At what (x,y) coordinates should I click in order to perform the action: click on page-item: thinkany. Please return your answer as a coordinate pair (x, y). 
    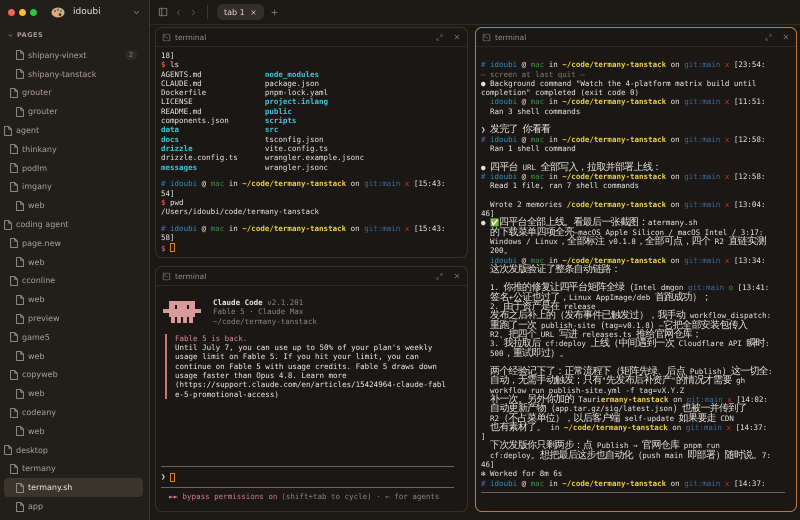
    Looking at the image, I should click on (73, 149).